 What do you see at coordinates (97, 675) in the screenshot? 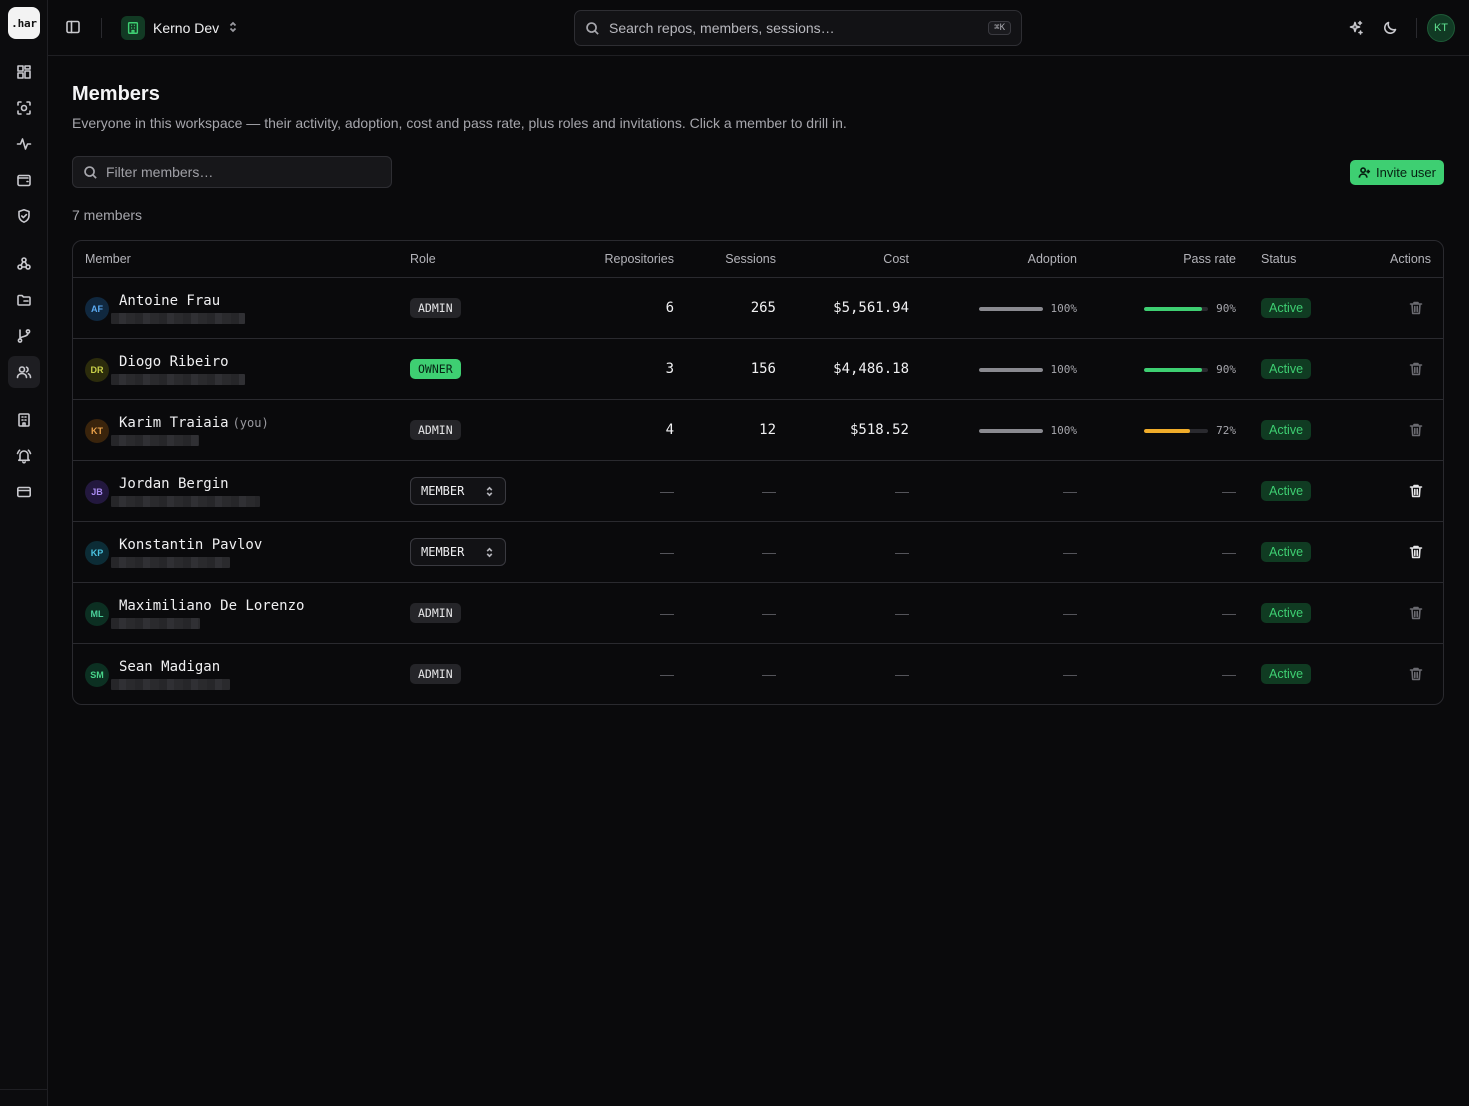
I see `member-avatar: SM` at bounding box center [97, 675].